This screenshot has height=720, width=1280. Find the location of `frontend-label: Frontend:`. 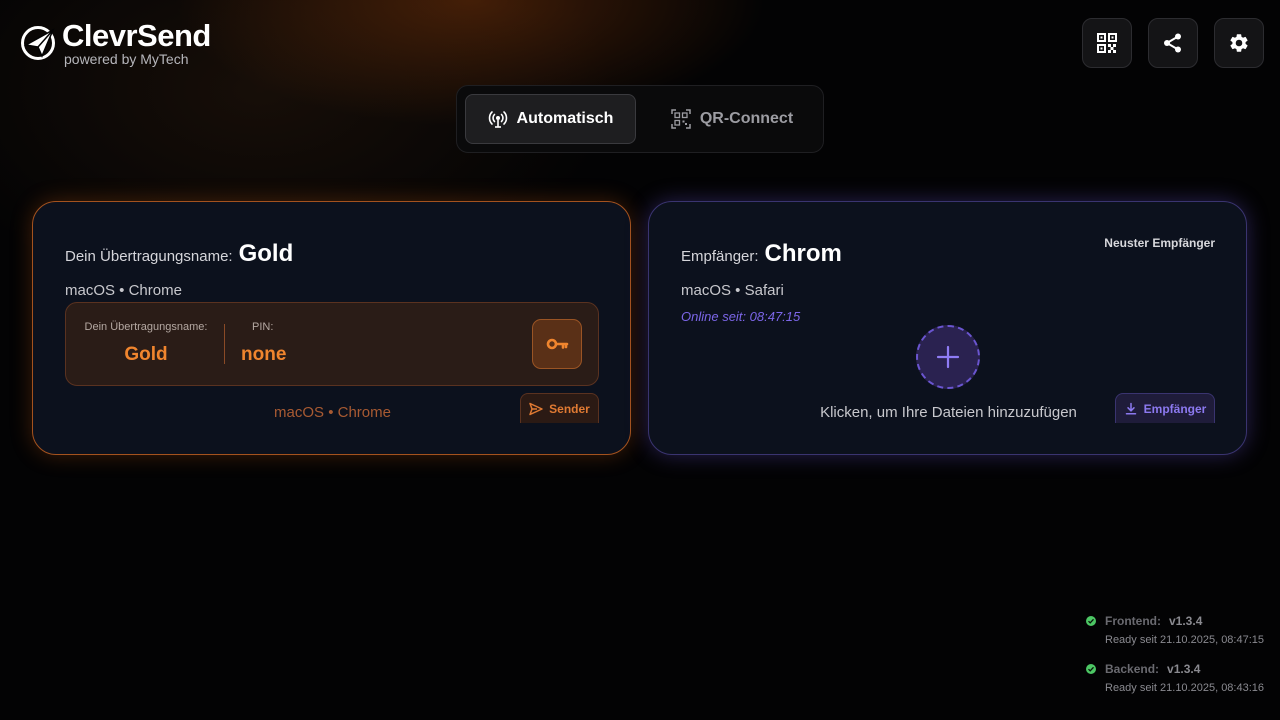

frontend-label: Frontend: is located at coordinates (1133, 621).